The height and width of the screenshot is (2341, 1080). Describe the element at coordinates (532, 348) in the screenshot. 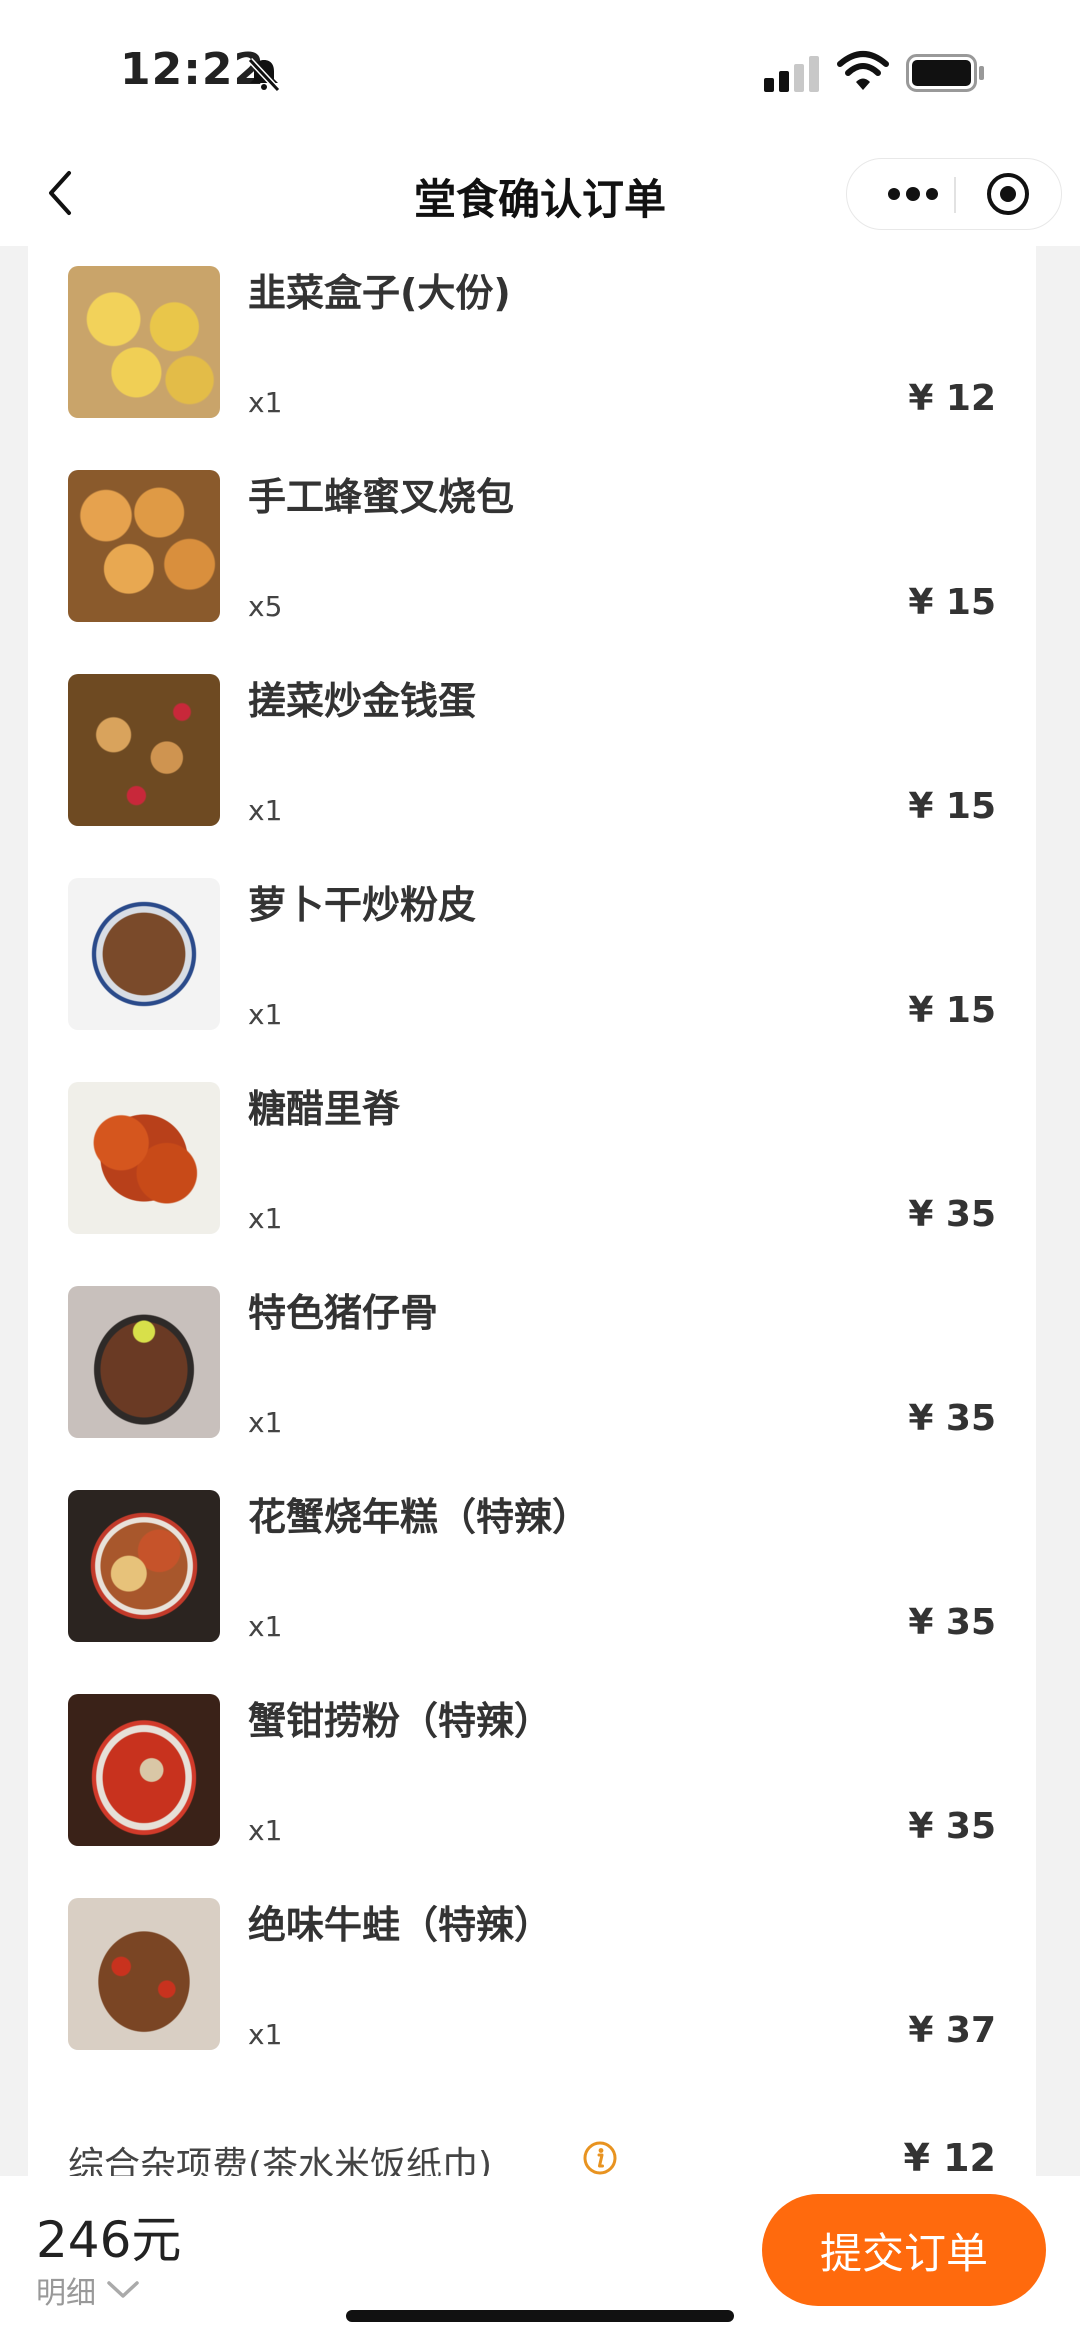

I see `order-item: 韭菜盒子(大份) x1 ¥ 12` at that location.